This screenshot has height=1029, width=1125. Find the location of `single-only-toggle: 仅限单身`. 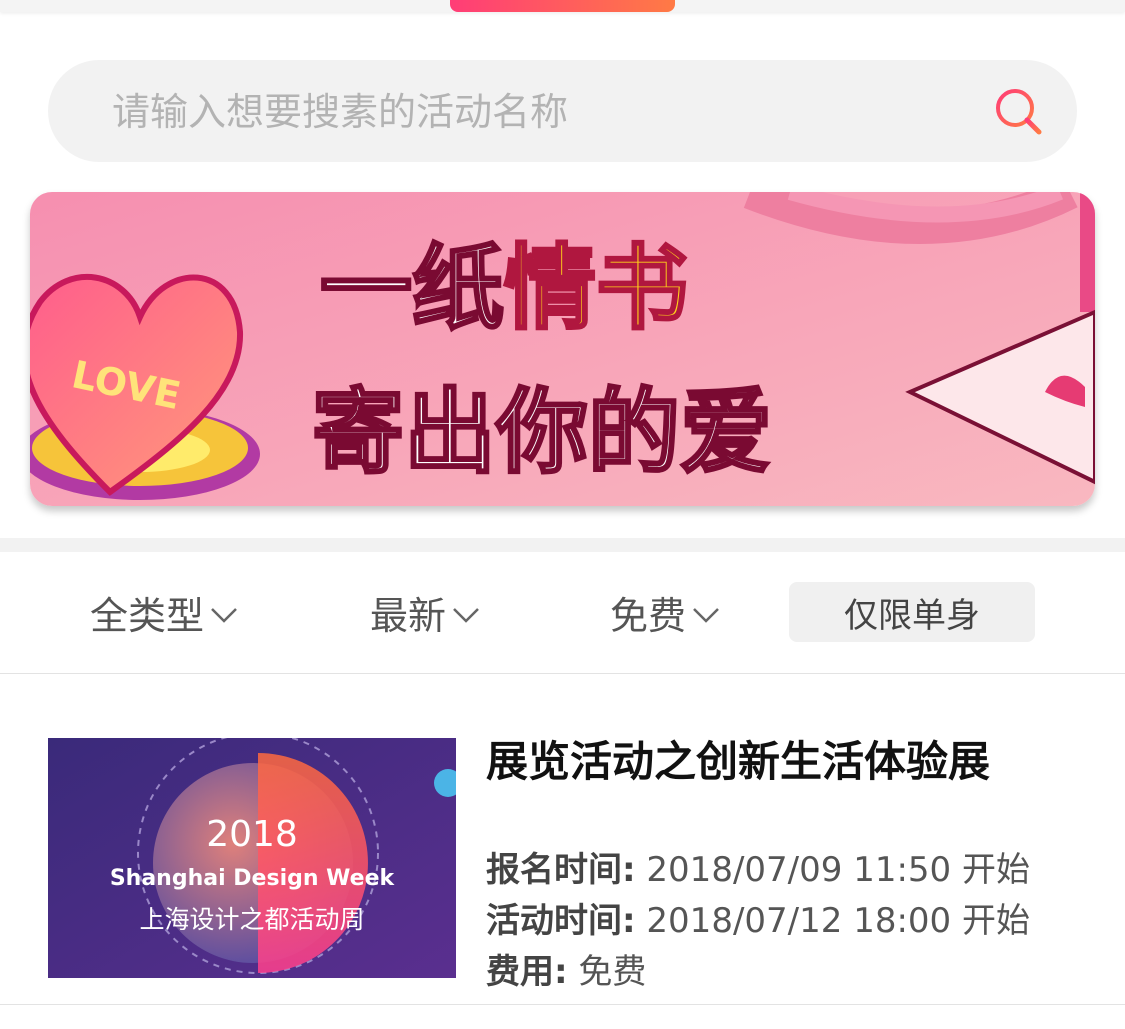

single-only-toggle: 仅限单身 is located at coordinates (912, 612).